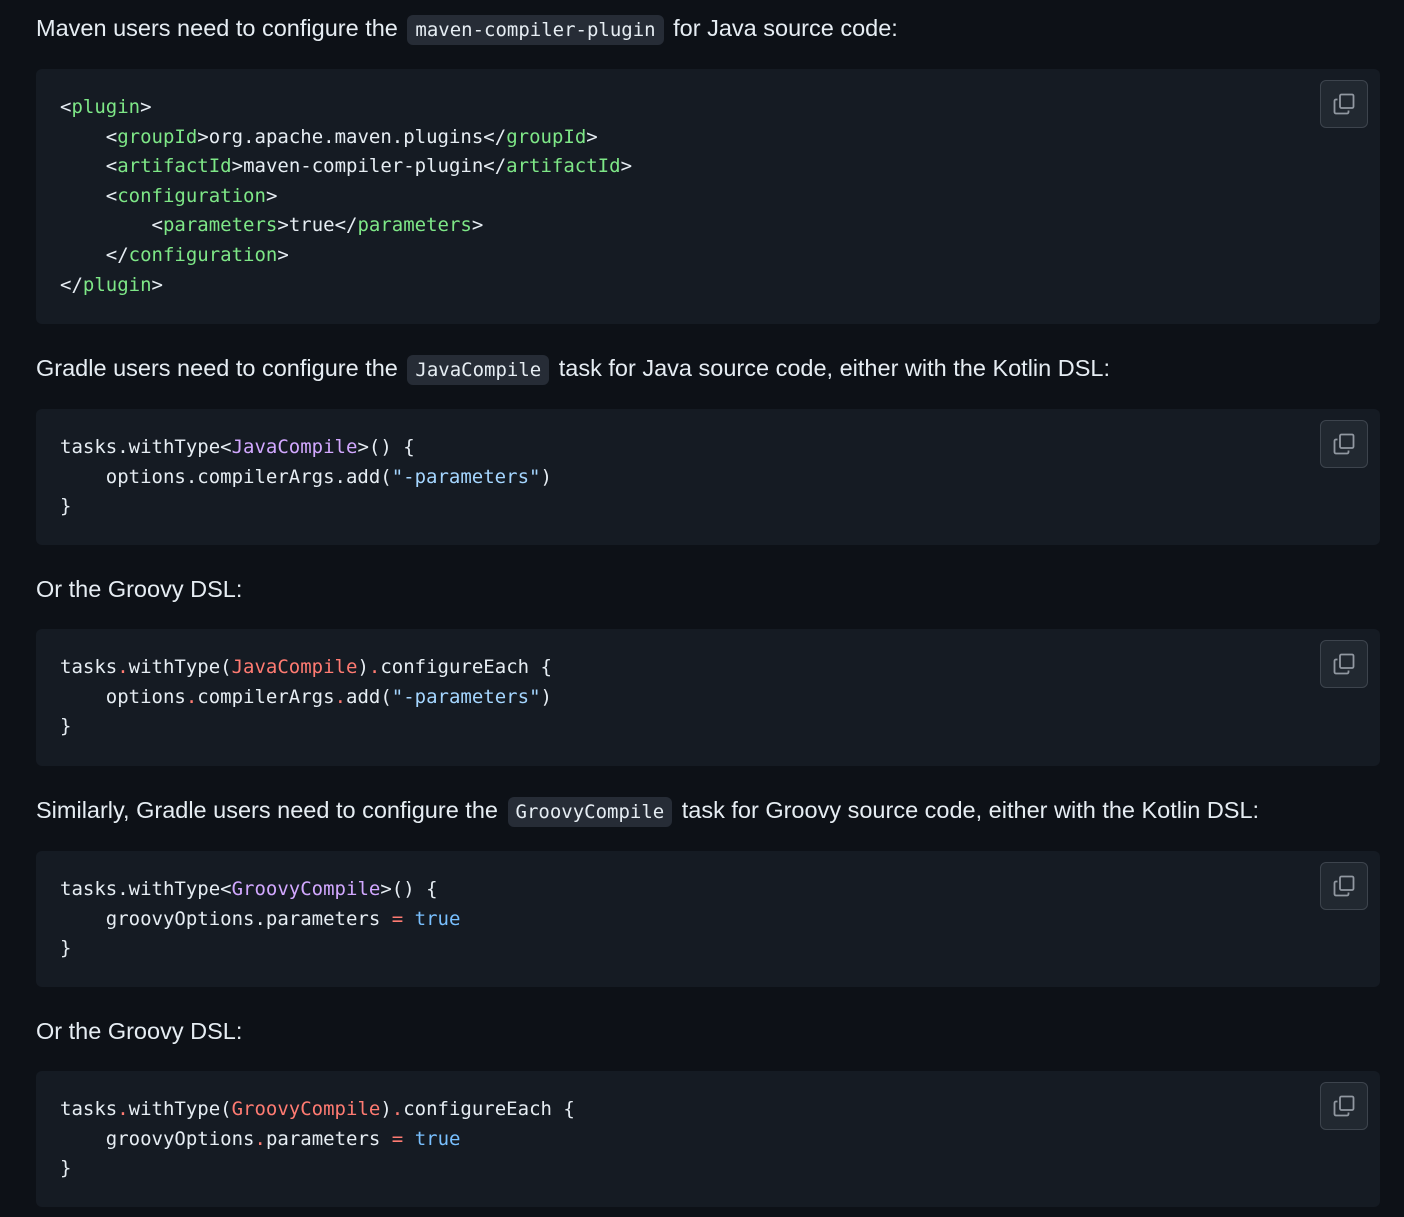 The image size is (1404, 1217). I want to click on text-segment: for Java source code:, so click(782, 28).